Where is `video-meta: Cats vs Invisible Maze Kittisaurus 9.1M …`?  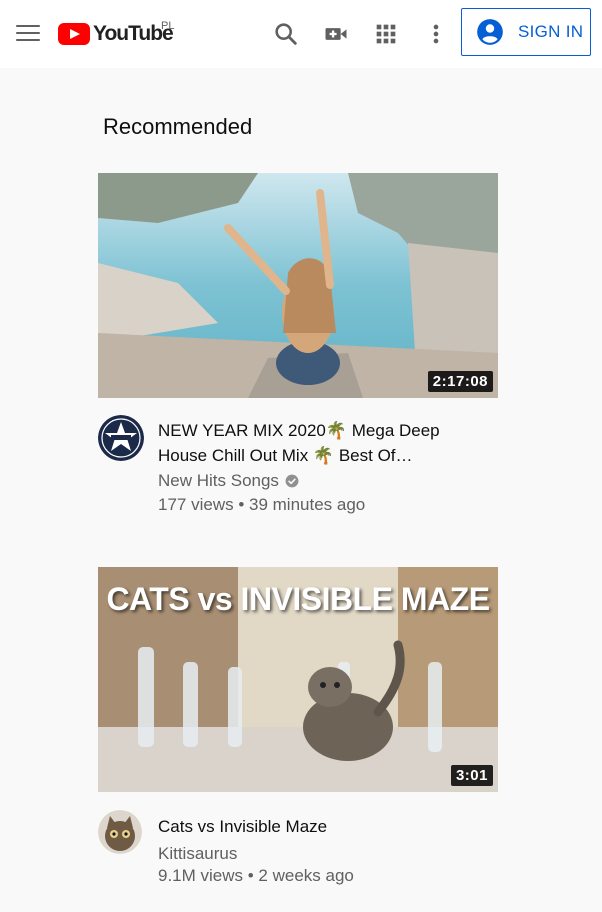
video-meta: Cats vs Invisible Maze Kittisaurus 9.1M … is located at coordinates (298, 852).